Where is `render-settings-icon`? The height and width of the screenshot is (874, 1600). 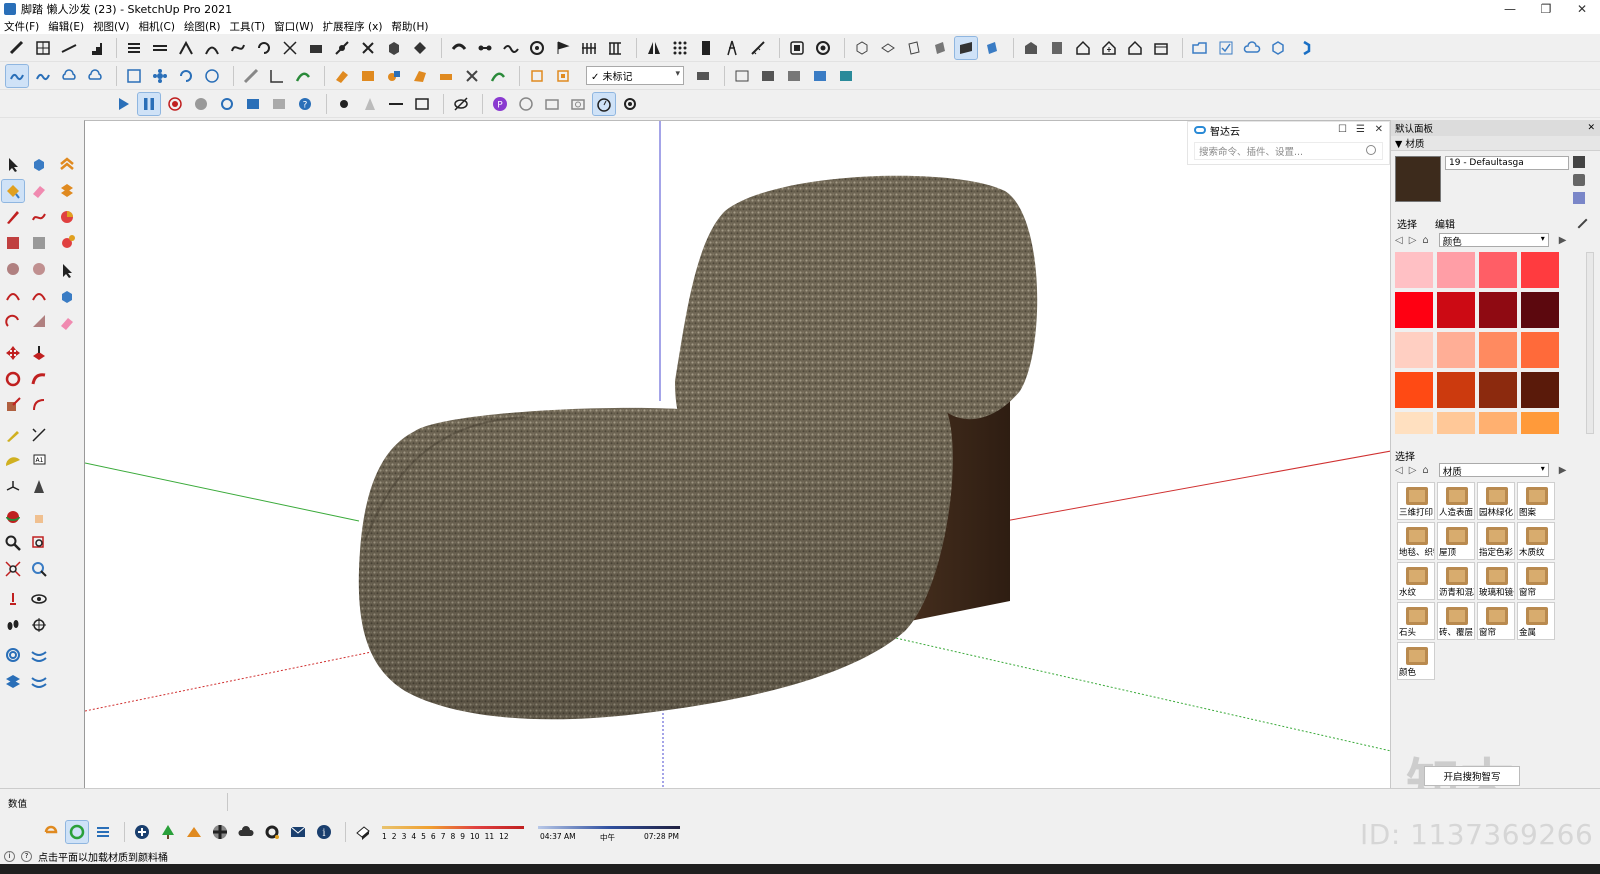
render-settings-icon is located at coordinates (227, 104).